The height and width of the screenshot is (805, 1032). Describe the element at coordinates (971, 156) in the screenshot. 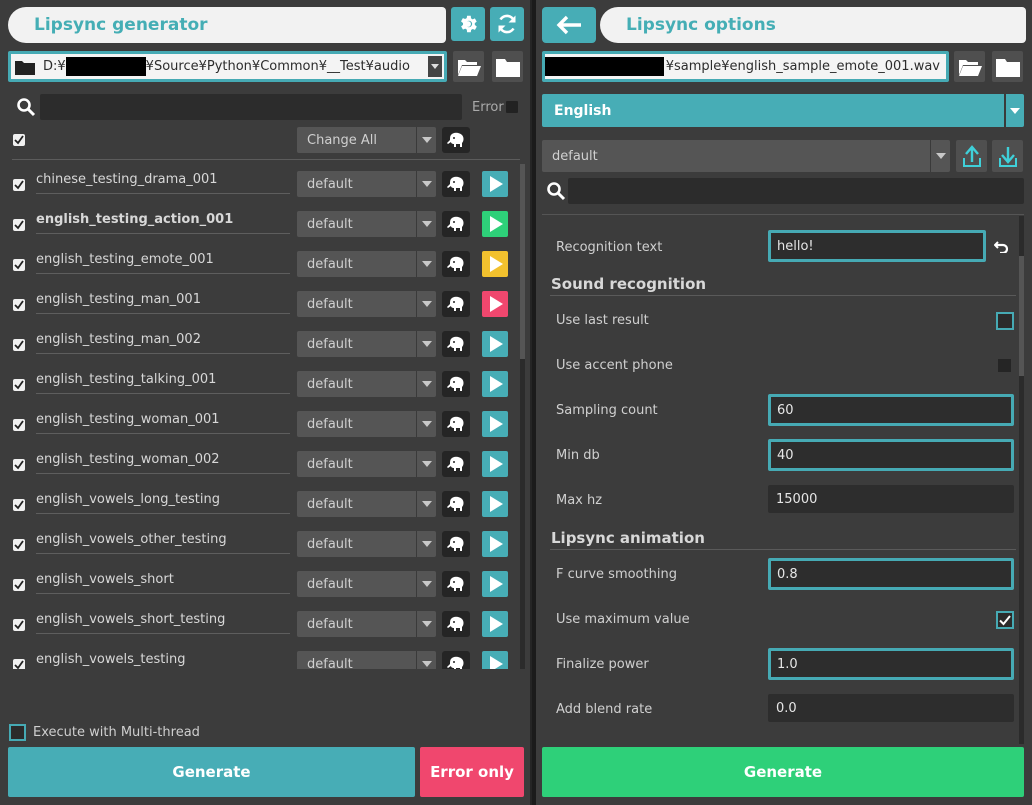

I see `import-preset-button` at that location.